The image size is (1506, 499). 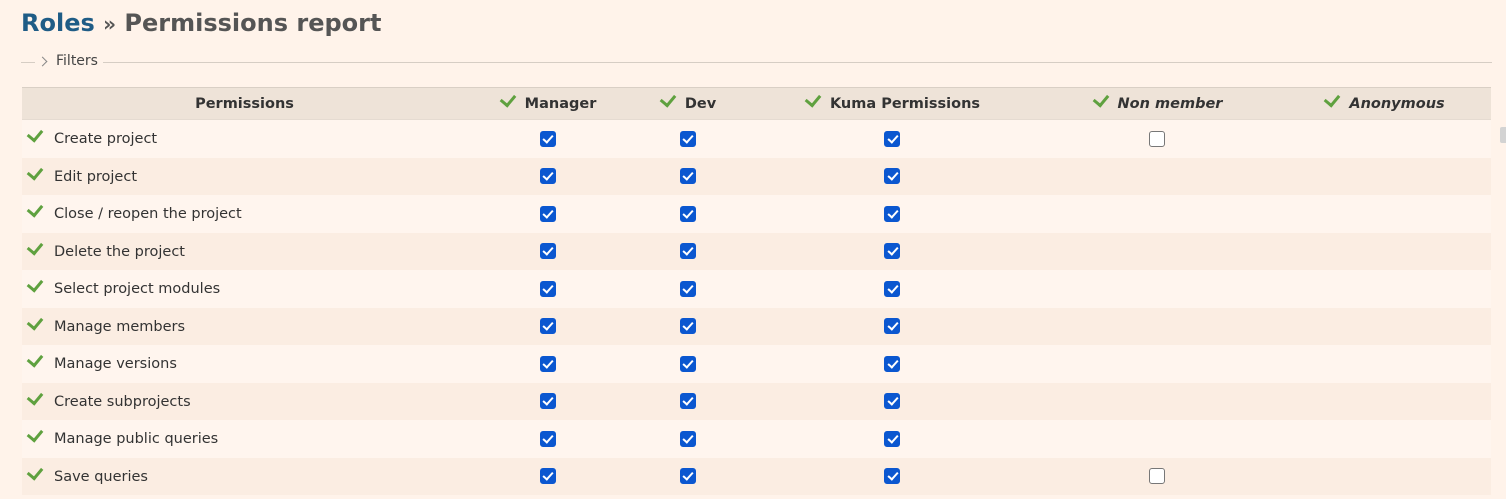 What do you see at coordinates (137, 289) in the screenshot?
I see `permission-label: Select project modules` at bounding box center [137, 289].